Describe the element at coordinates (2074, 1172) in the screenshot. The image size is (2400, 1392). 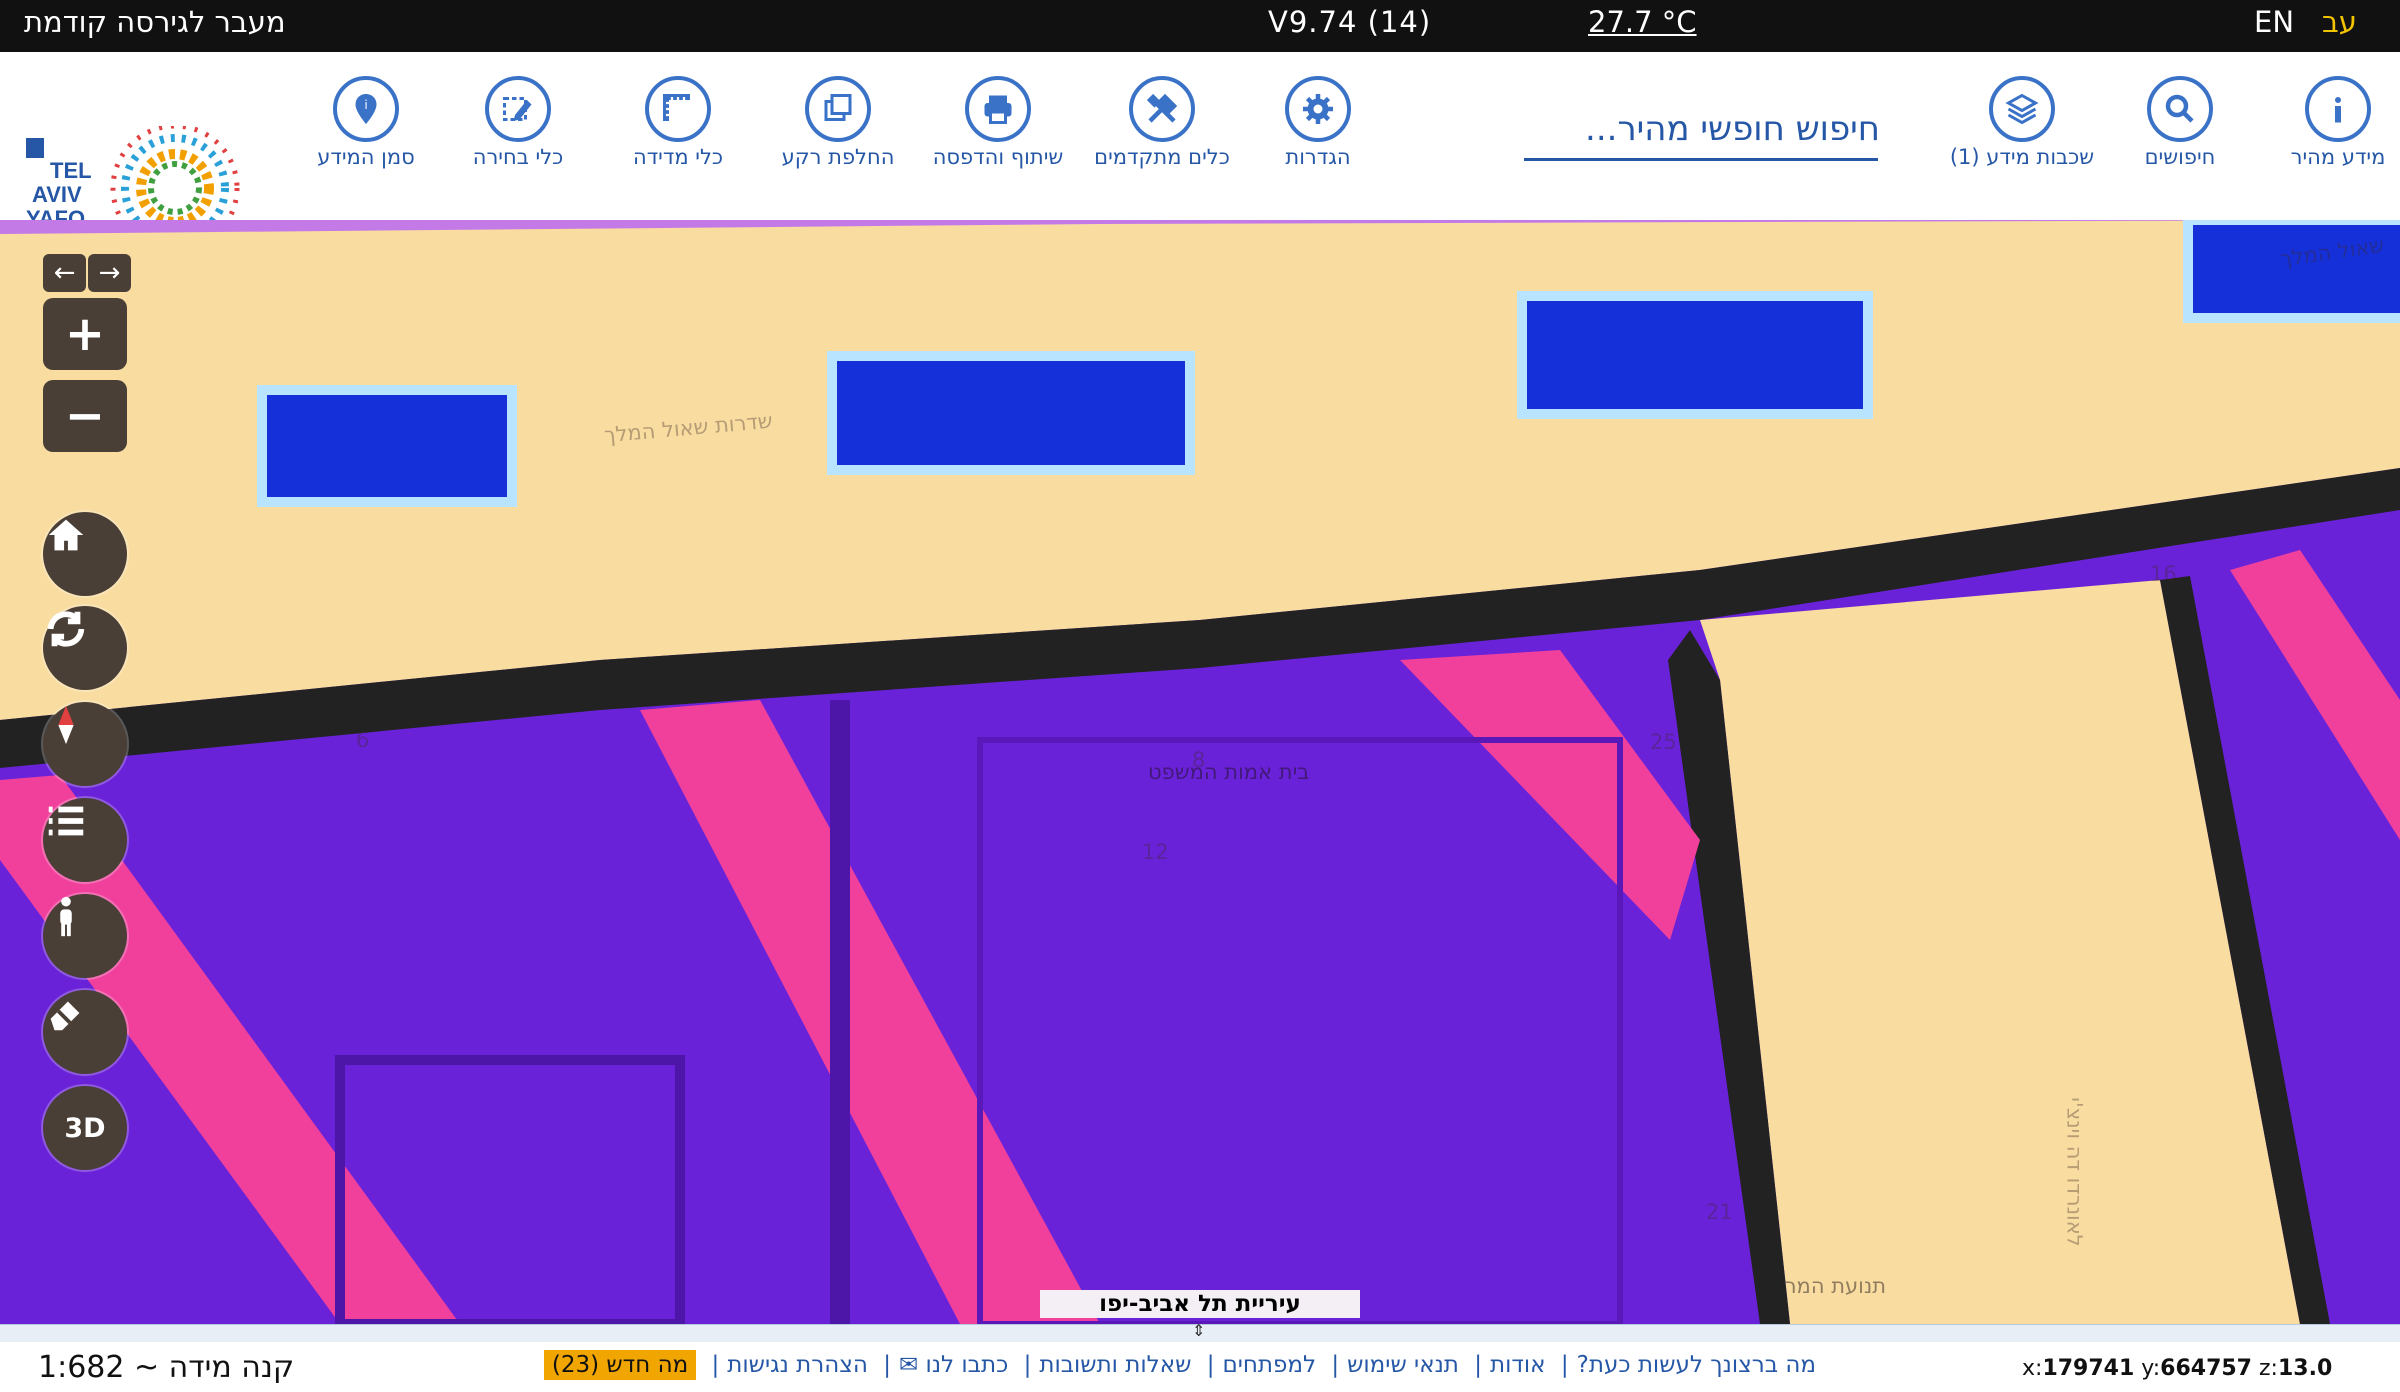
I see `street-label: לאונרדו דה וינצ'י` at that location.